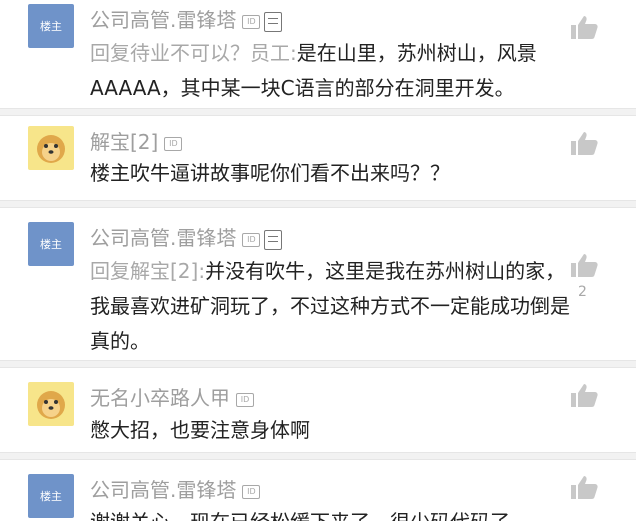 The image size is (636, 521). What do you see at coordinates (124, 142) in the screenshot?
I see `username-text: 解宝[2]` at bounding box center [124, 142].